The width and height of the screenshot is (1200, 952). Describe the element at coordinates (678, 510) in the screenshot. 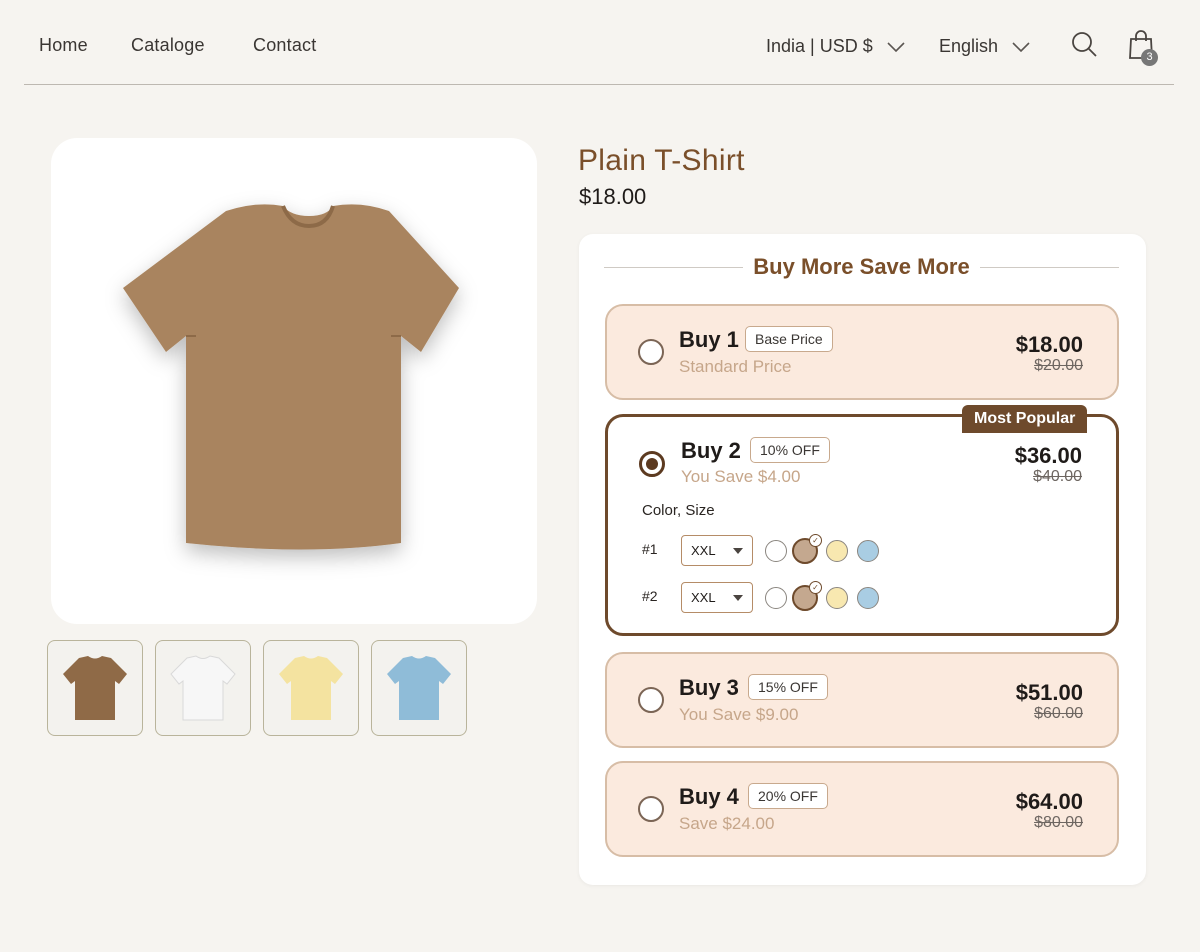

I see `variant-label: Color, Size` at that location.